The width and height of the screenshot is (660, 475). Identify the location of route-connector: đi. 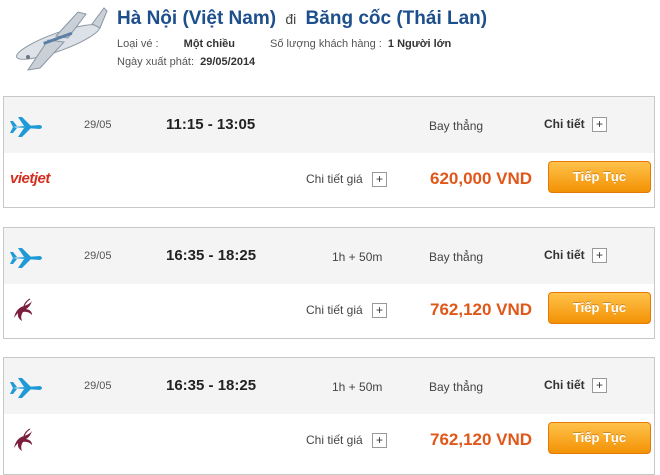
(291, 19).